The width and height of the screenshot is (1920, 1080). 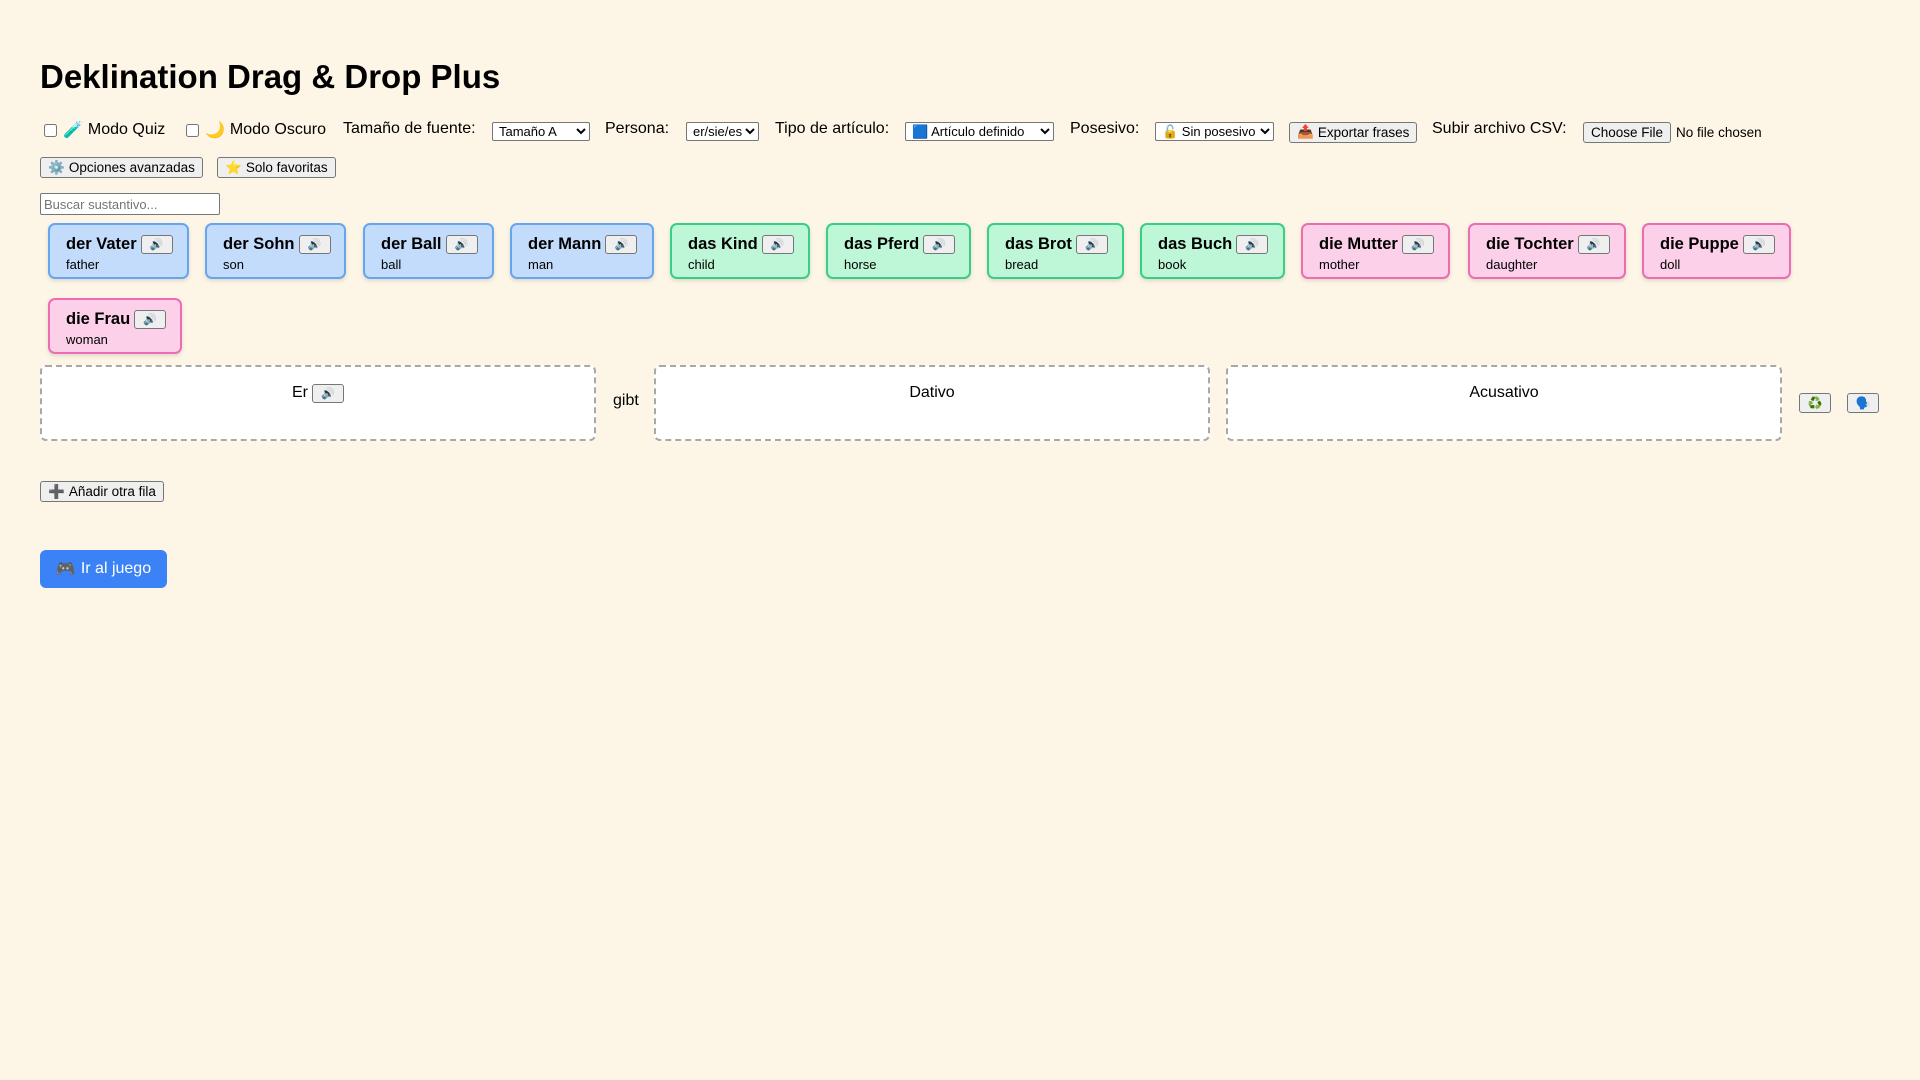 What do you see at coordinates (192, 130) in the screenshot?
I see `dark-mode-checkbox` at bounding box center [192, 130].